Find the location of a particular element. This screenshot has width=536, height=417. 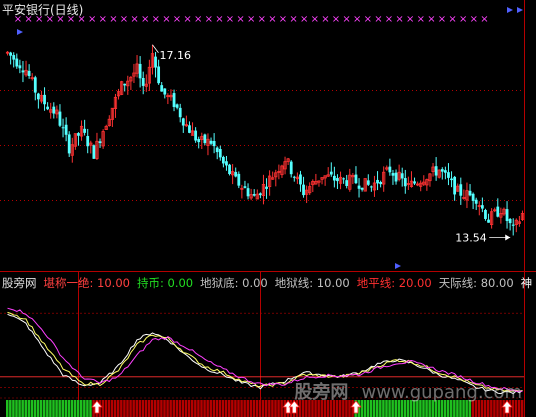

legend-chibi-value: 0.00 is located at coordinates (180, 282).